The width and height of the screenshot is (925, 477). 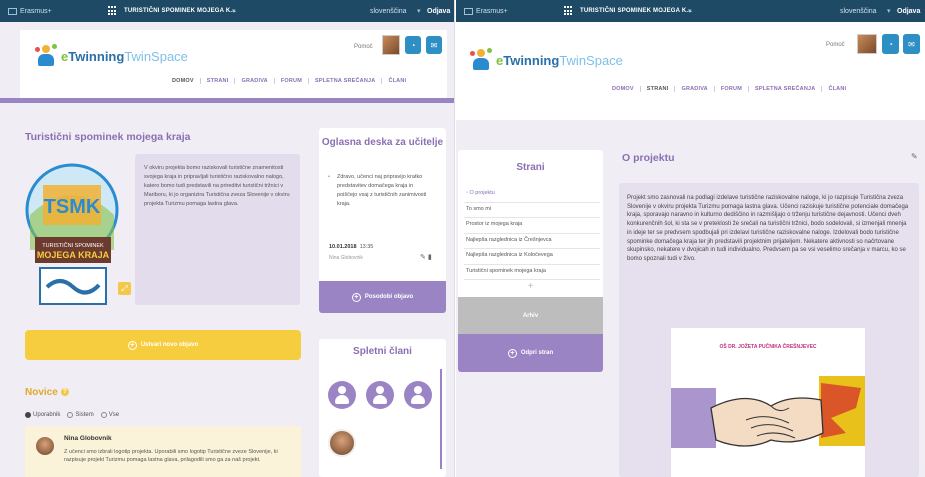 I want to click on news-heading: Novice?, so click(x=47, y=392).